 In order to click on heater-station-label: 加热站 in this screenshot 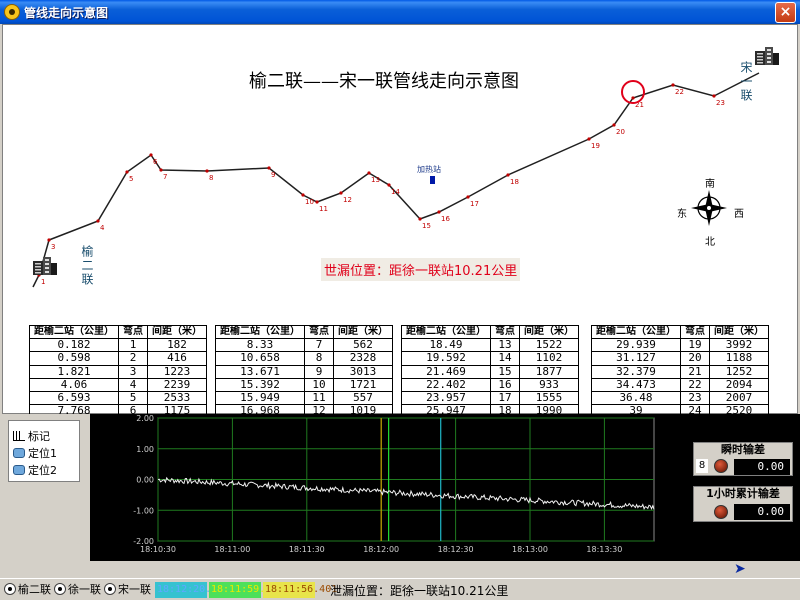, I will do `click(429, 169)`.